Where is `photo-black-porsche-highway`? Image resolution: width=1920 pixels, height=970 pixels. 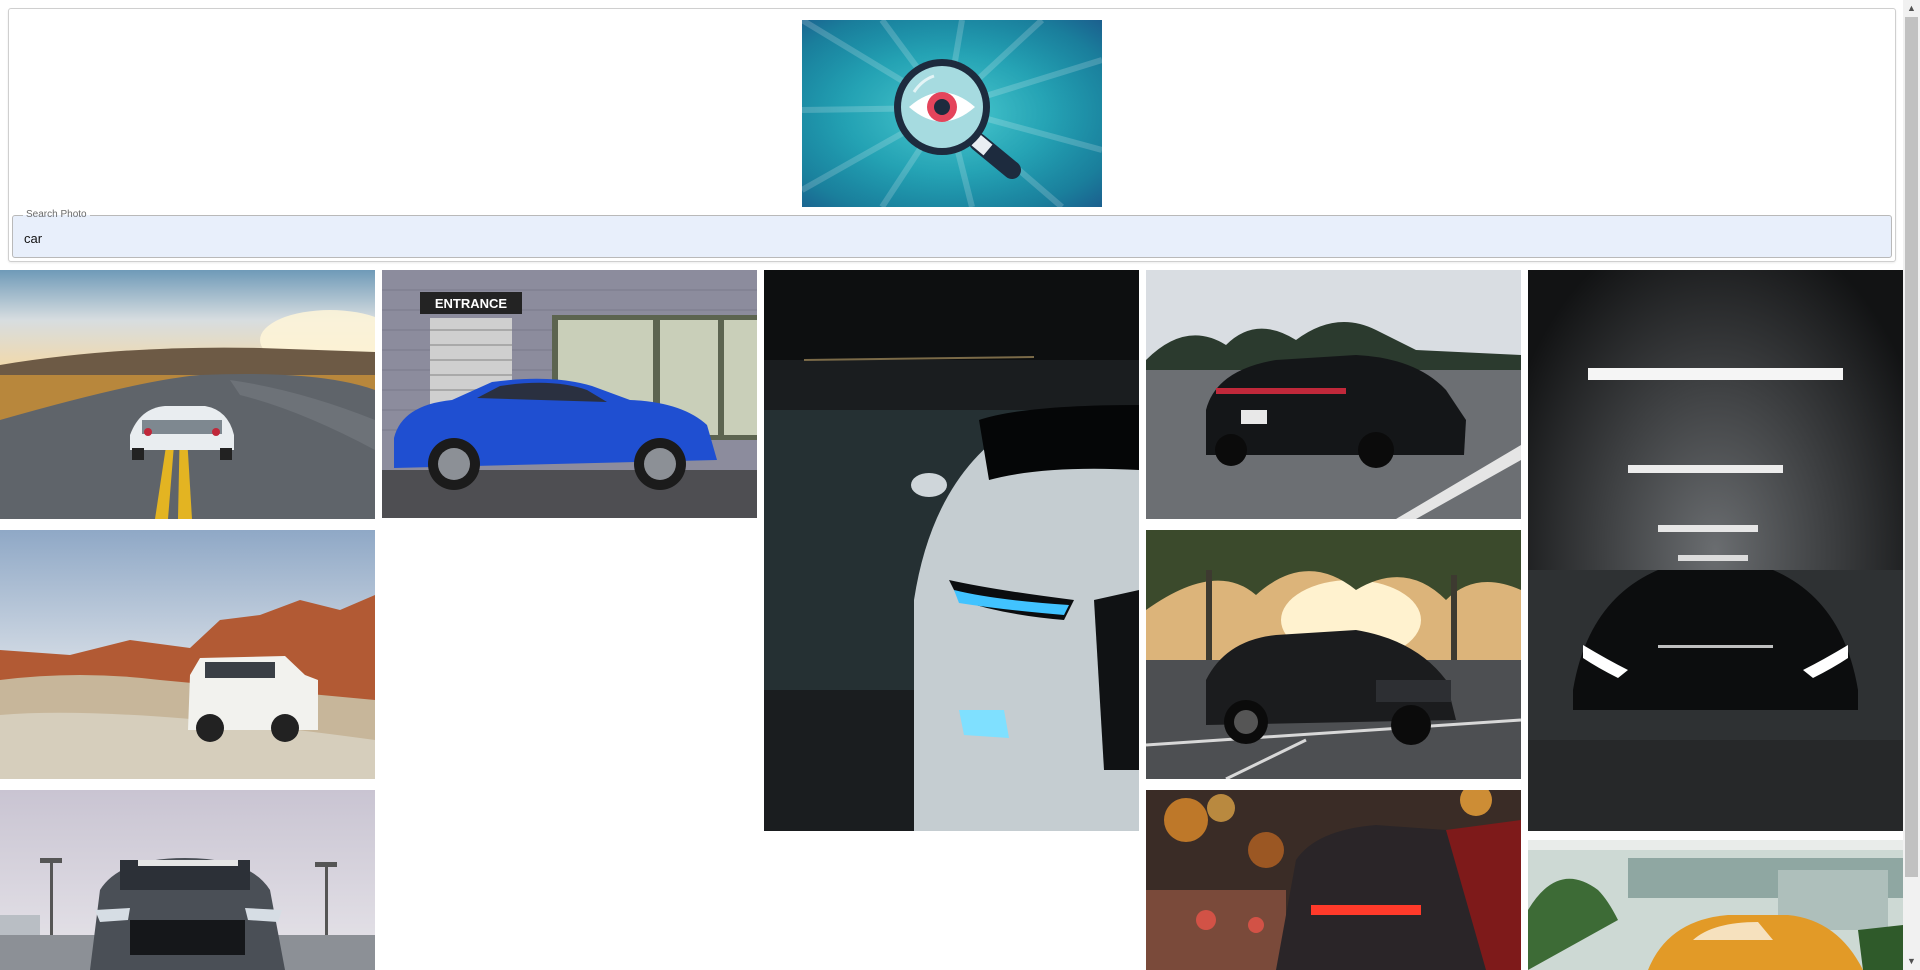
photo-black-porsche-highway is located at coordinates (1333, 394).